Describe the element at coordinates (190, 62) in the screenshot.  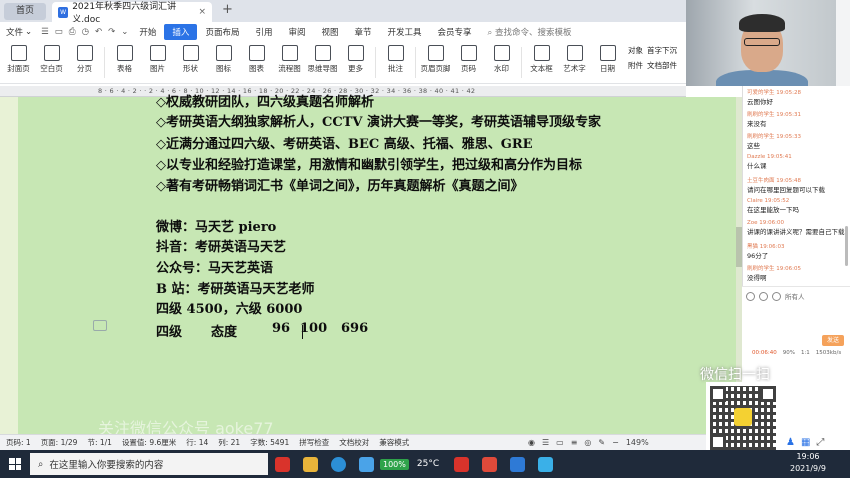
I see `shape-button: 形状` at that location.